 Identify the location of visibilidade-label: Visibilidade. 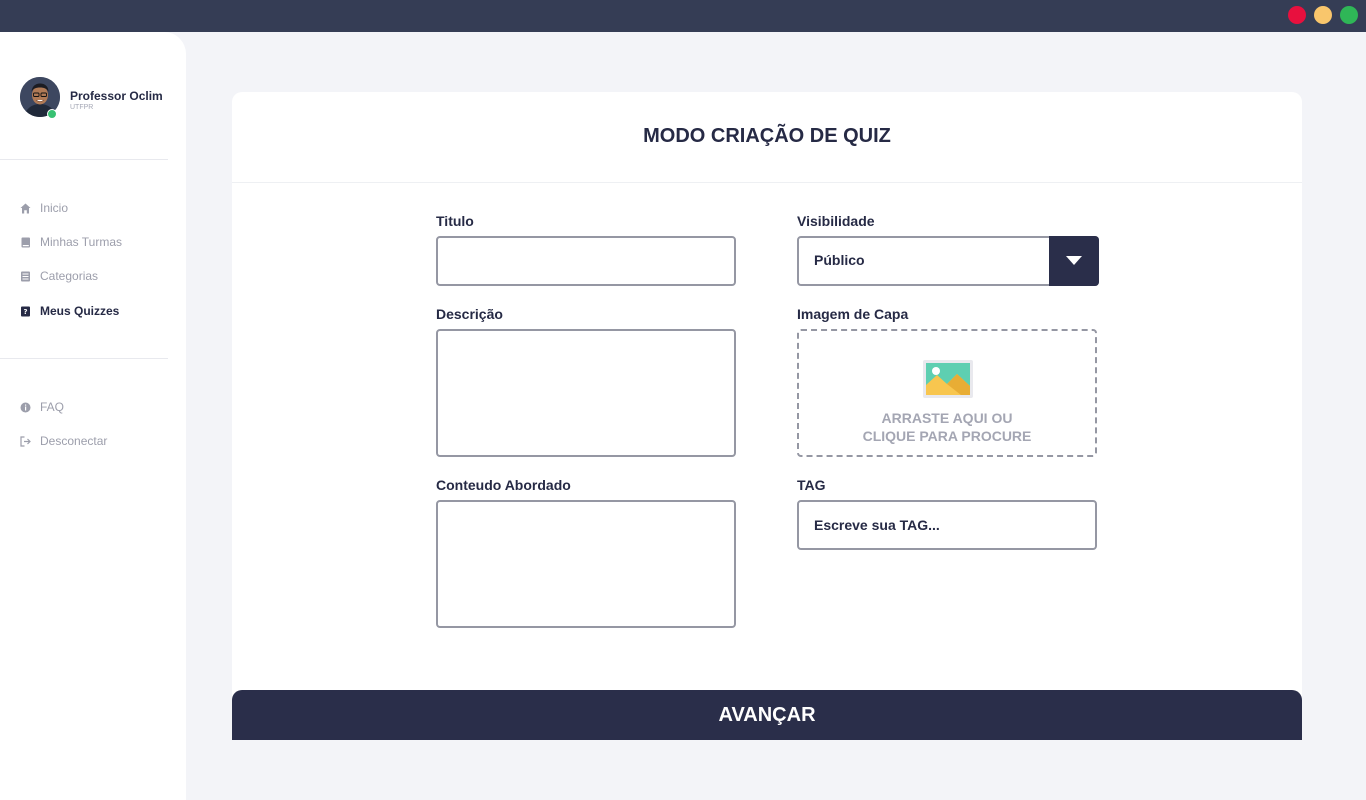
(836, 221).